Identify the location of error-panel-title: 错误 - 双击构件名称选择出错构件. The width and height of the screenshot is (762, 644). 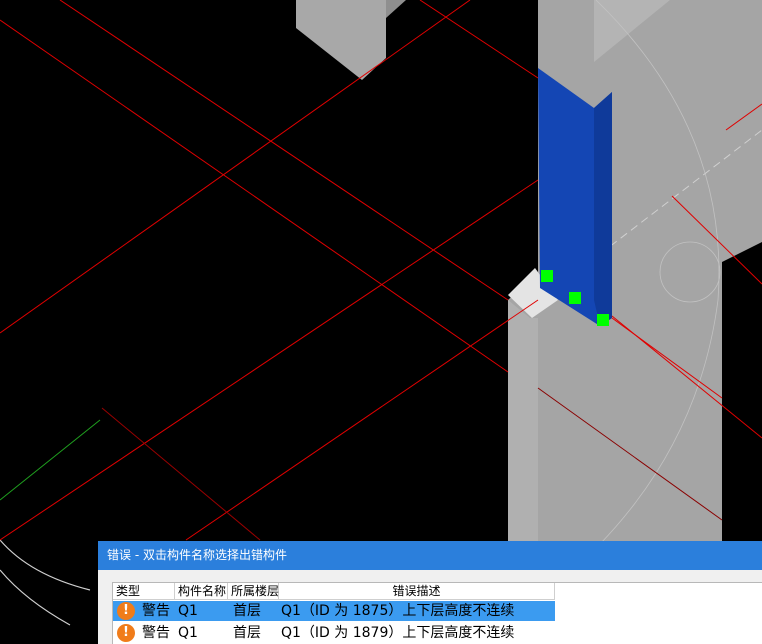
(430, 555).